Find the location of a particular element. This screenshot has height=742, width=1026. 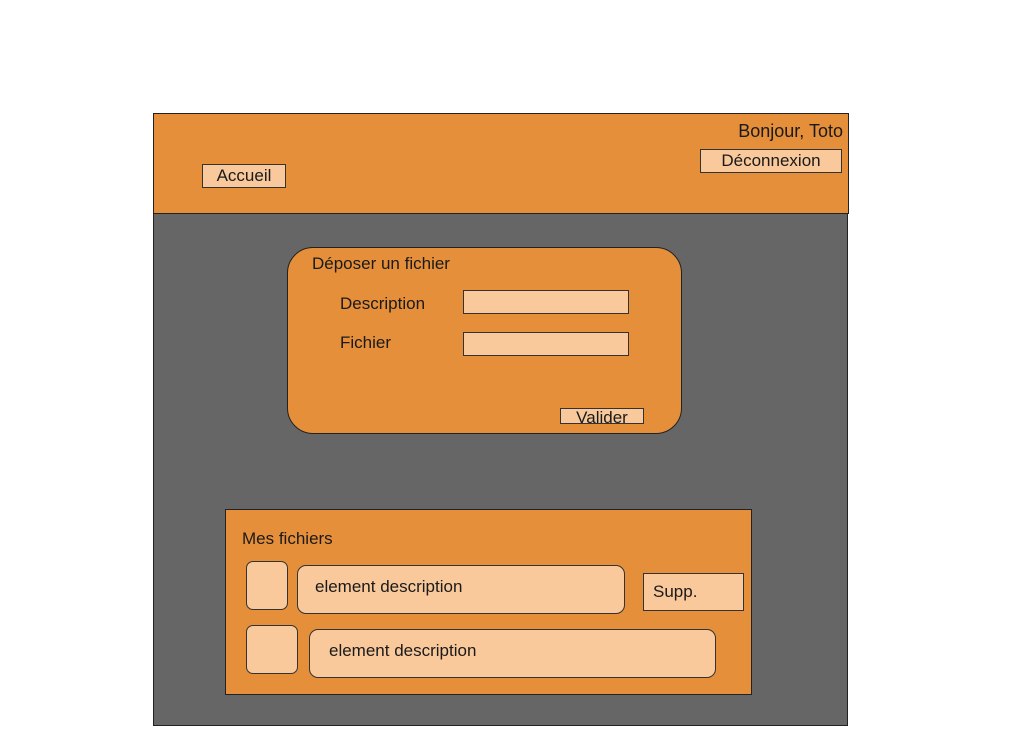

submit-button: Valider is located at coordinates (602, 417).